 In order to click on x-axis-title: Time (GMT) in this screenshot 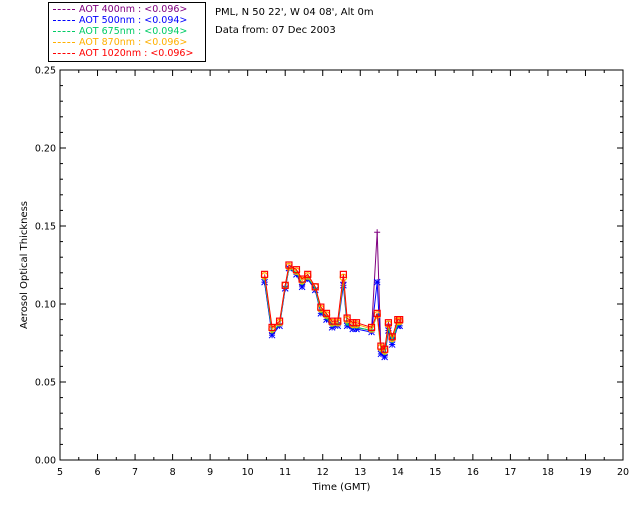, I will do `click(341, 487)`.